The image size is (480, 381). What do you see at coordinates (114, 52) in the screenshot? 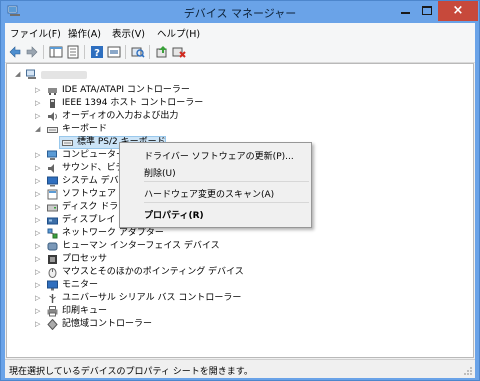
I see `device-view-icon` at bounding box center [114, 52].